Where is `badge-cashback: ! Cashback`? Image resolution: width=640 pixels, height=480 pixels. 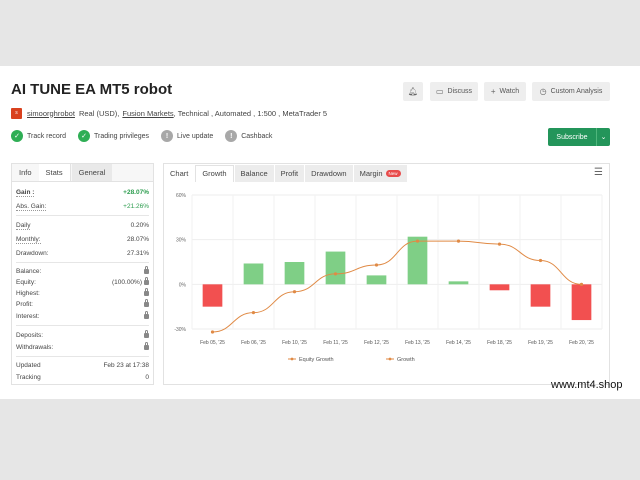 badge-cashback: ! Cashback is located at coordinates (248, 136).